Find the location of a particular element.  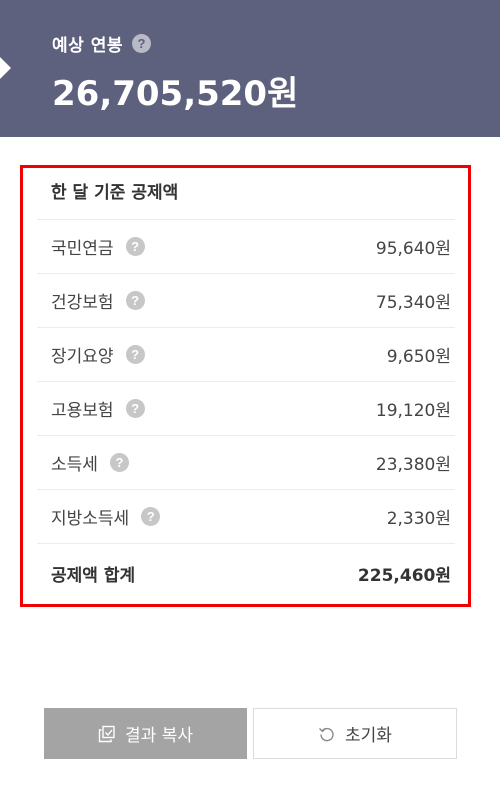

reset-button-label: 초기화 is located at coordinates (368, 736).